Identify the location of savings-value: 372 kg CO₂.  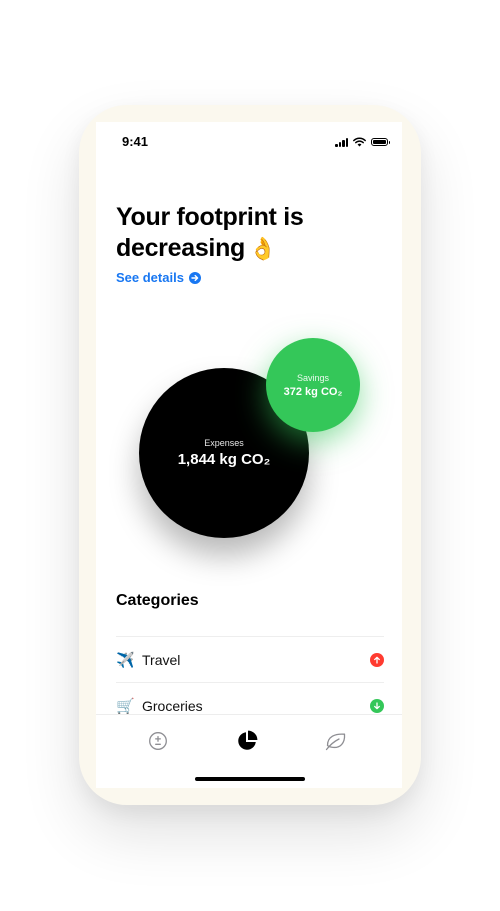
(313, 391).